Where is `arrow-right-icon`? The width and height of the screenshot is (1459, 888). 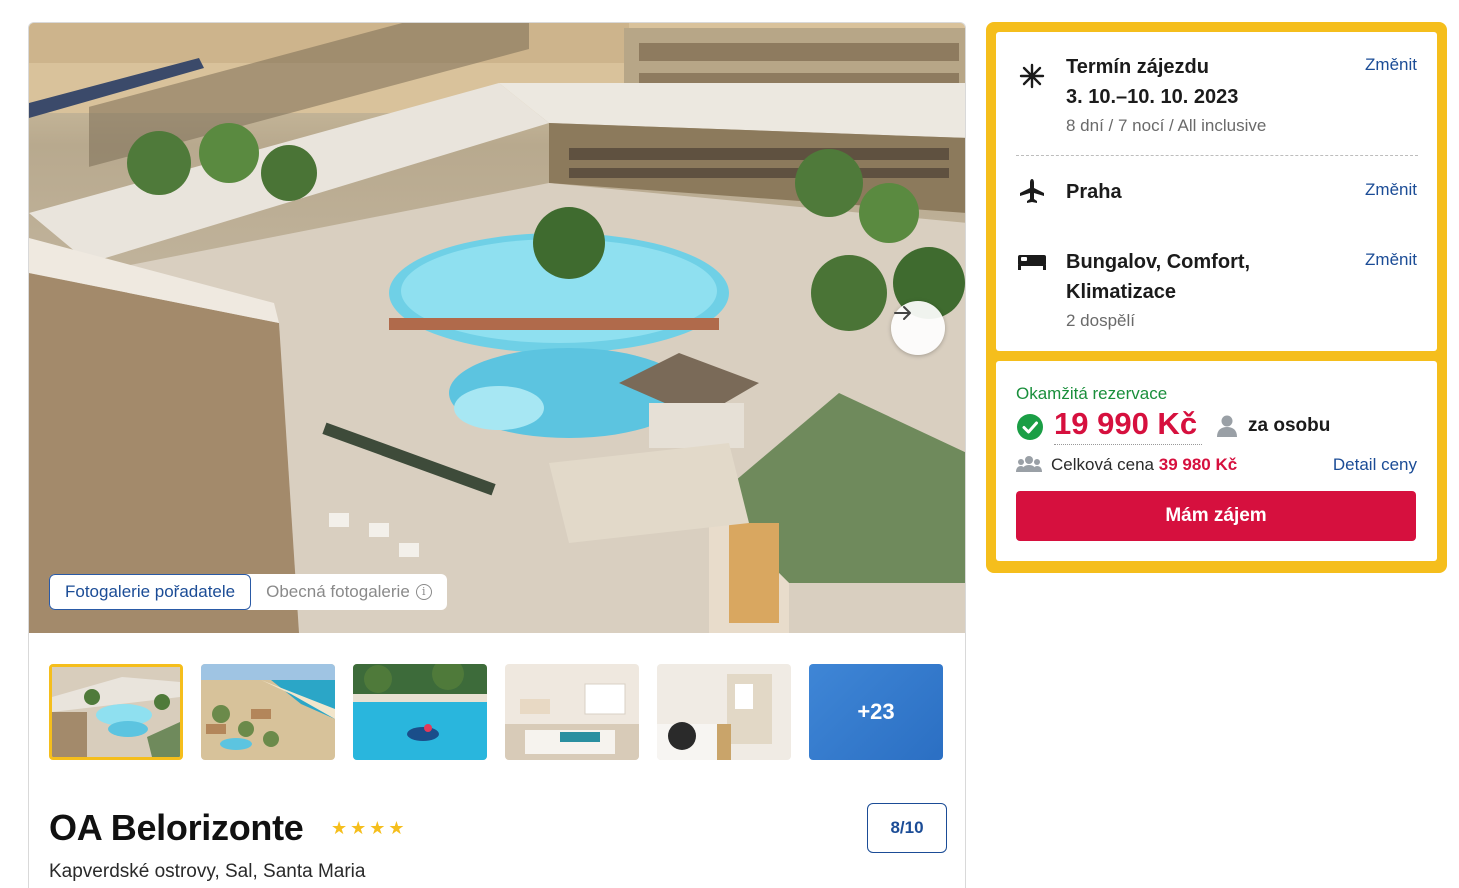
arrow-right-icon is located at coordinates (902, 313).